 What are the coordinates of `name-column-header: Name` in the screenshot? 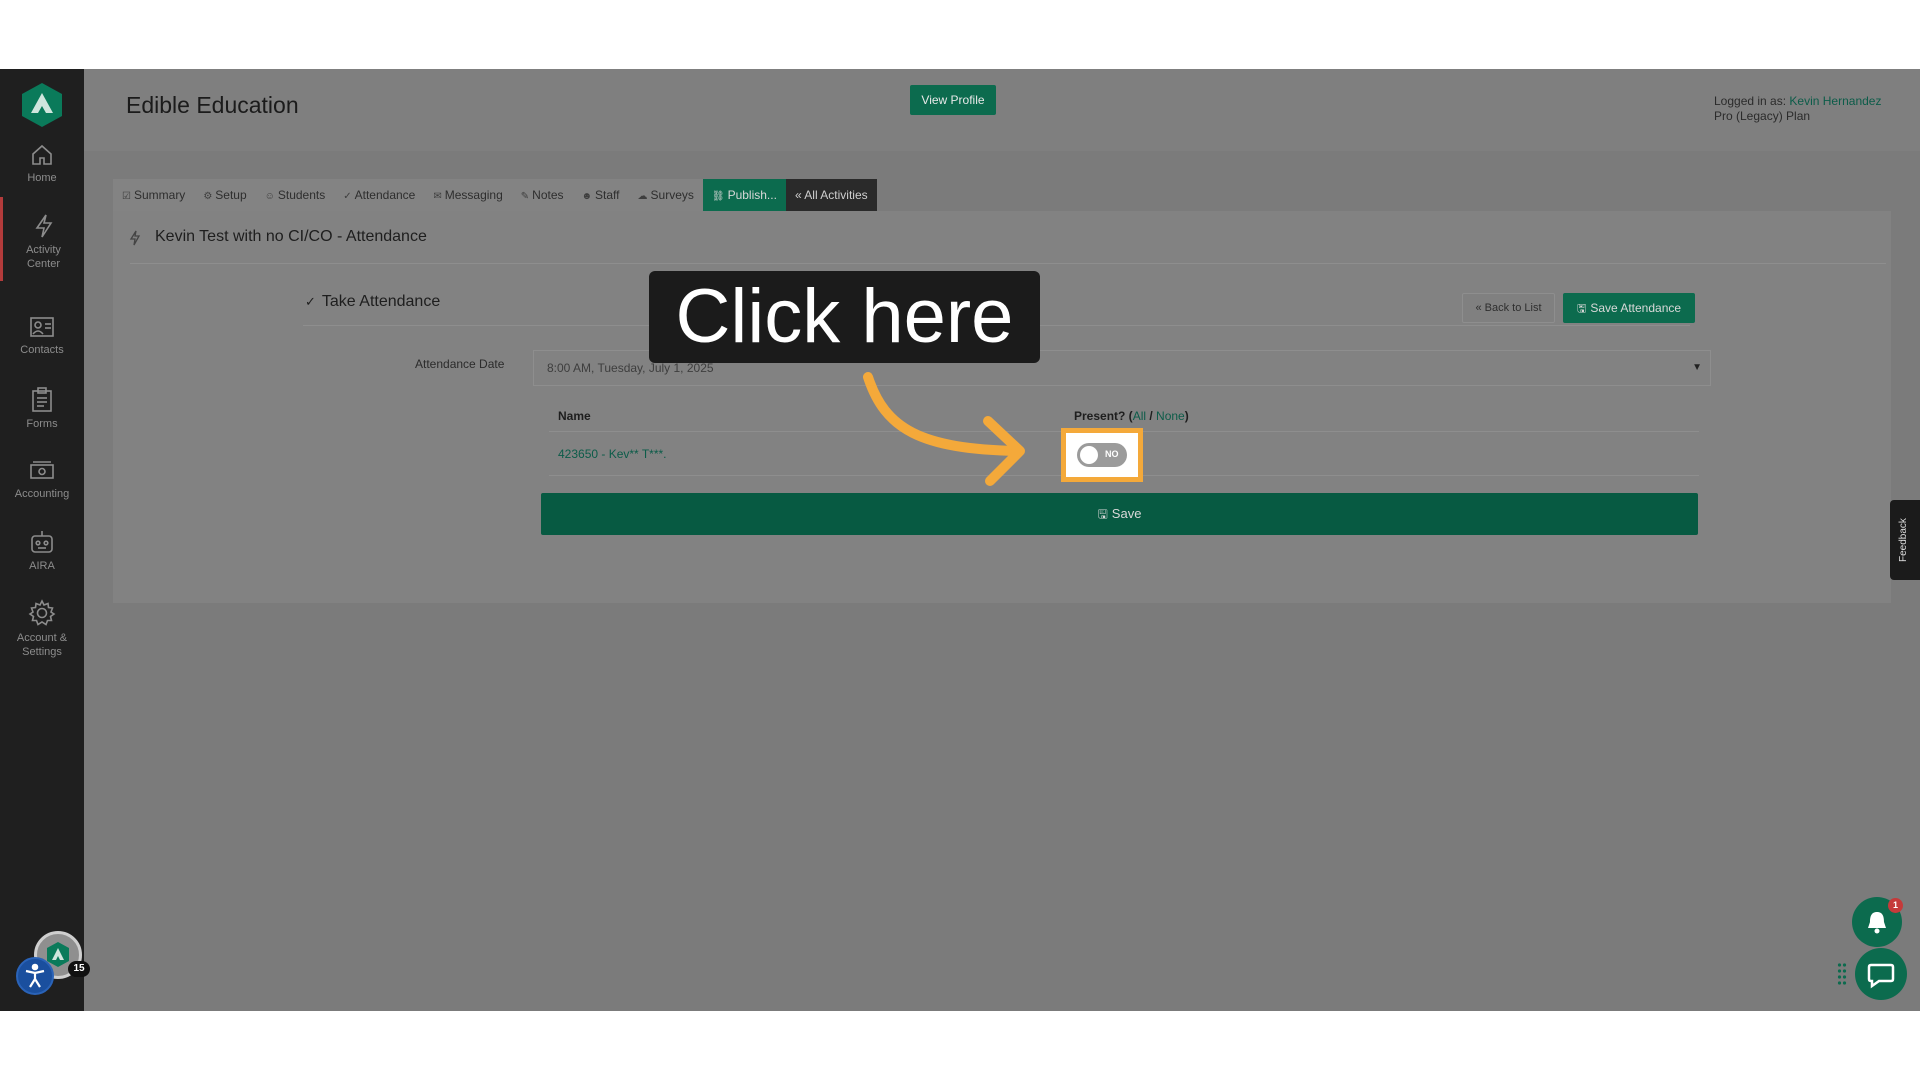 It's located at (574, 416).